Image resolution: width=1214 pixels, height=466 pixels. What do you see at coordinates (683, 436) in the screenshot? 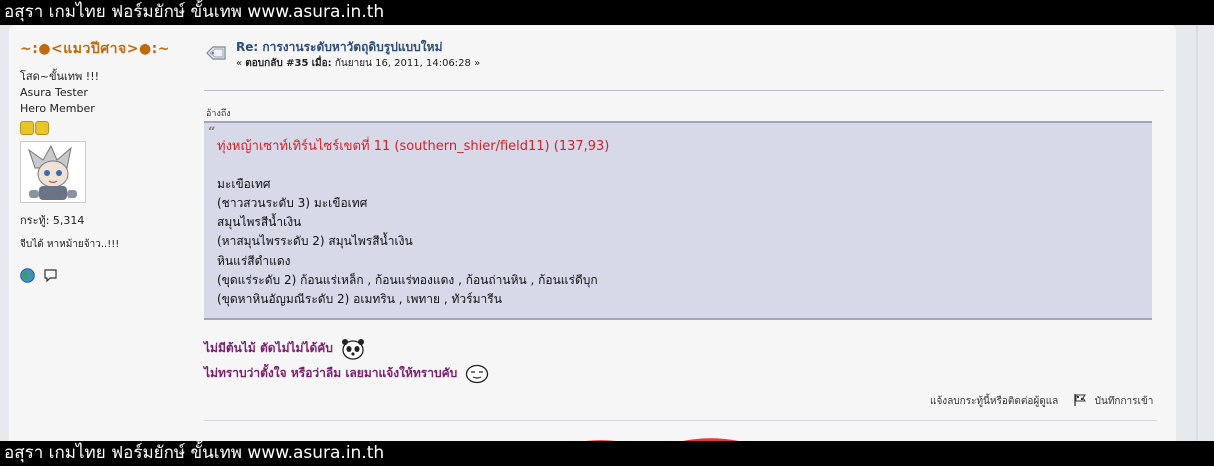
I see `signature-banner-image` at bounding box center [683, 436].